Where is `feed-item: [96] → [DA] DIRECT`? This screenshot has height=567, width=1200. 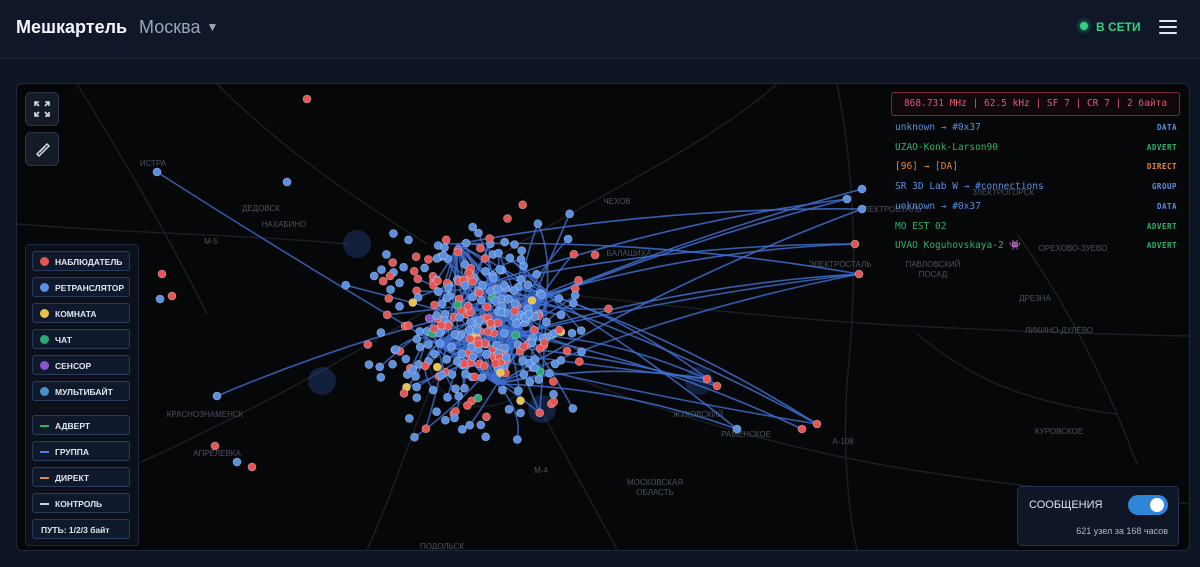 feed-item: [96] → [DA] DIRECT is located at coordinates (1036, 168).